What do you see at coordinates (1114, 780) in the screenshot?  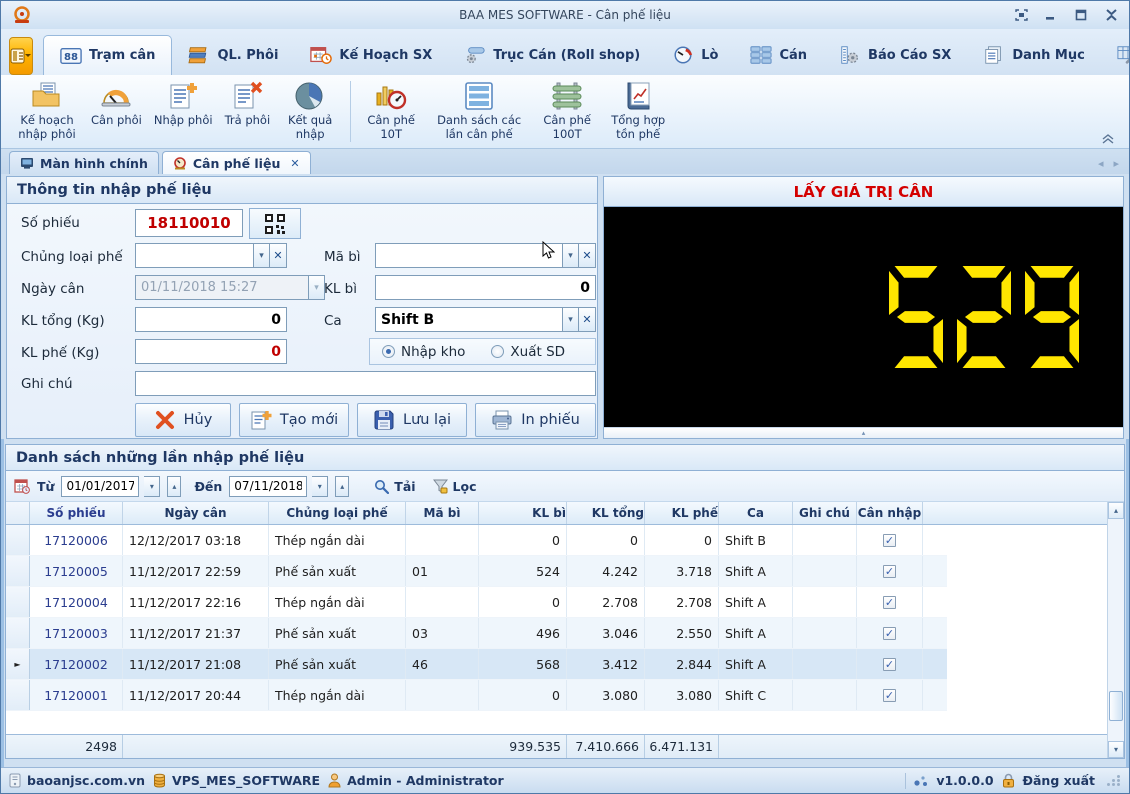 I see `resize-grip` at bounding box center [1114, 780].